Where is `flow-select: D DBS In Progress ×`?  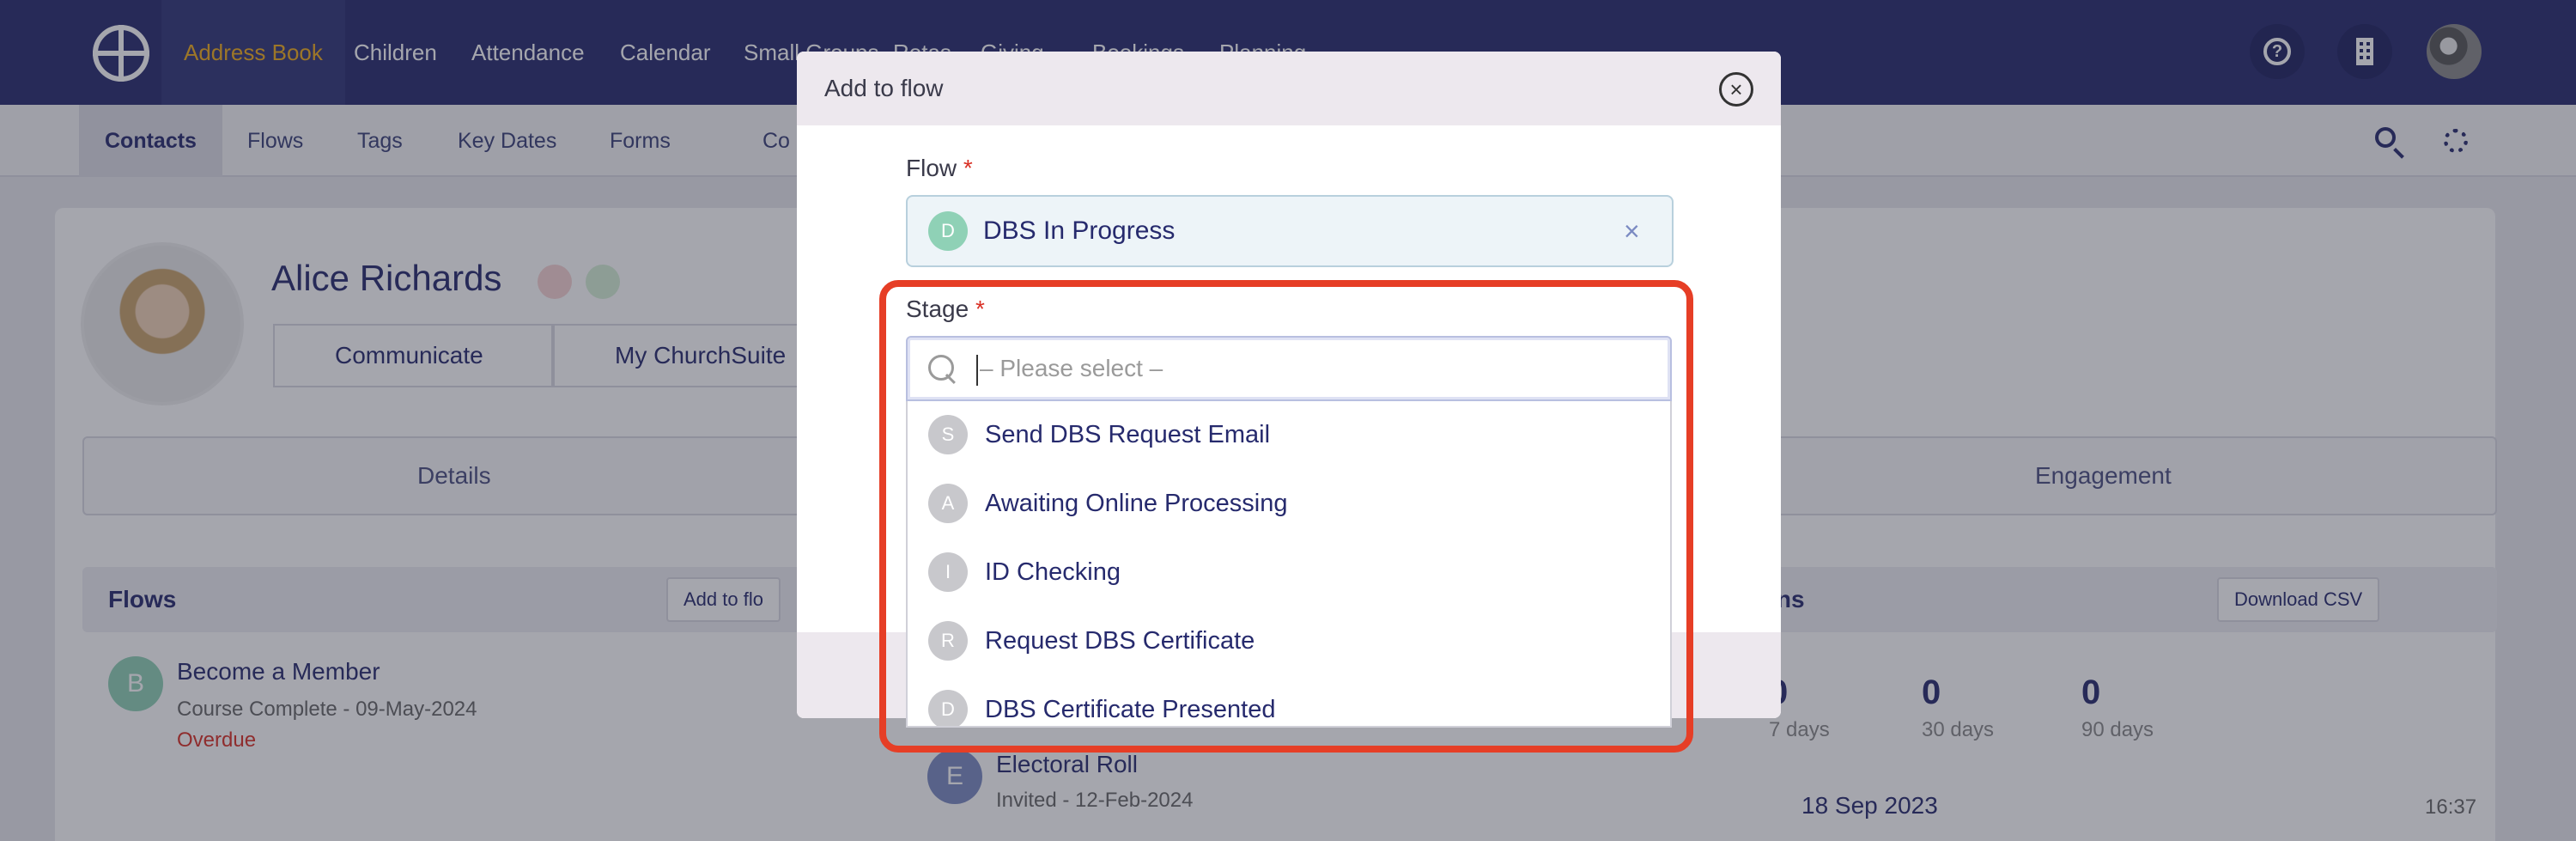
flow-select: D DBS In Progress × is located at coordinates (1290, 231).